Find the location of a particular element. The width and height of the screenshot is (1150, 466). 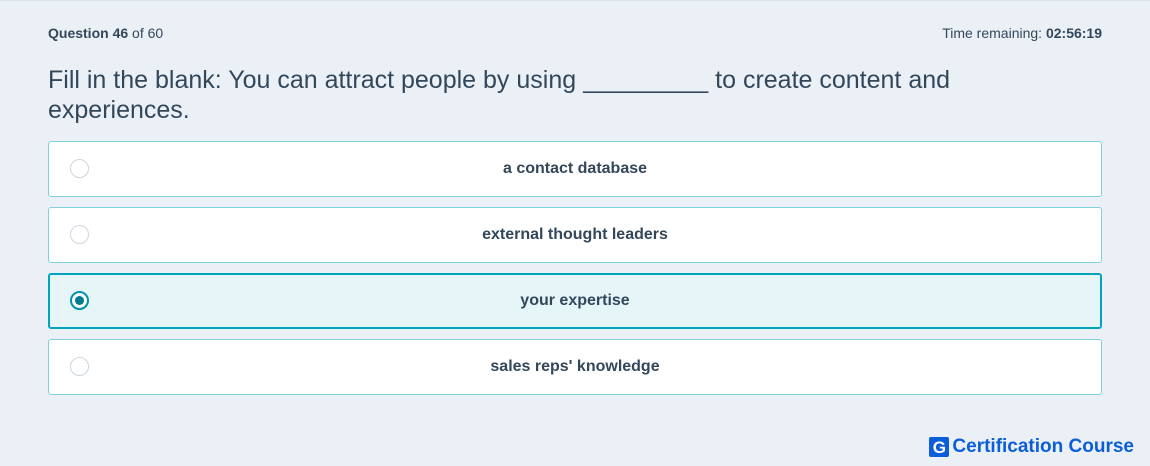

answer-option-2: external thought leaders is located at coordinates (575, 235).